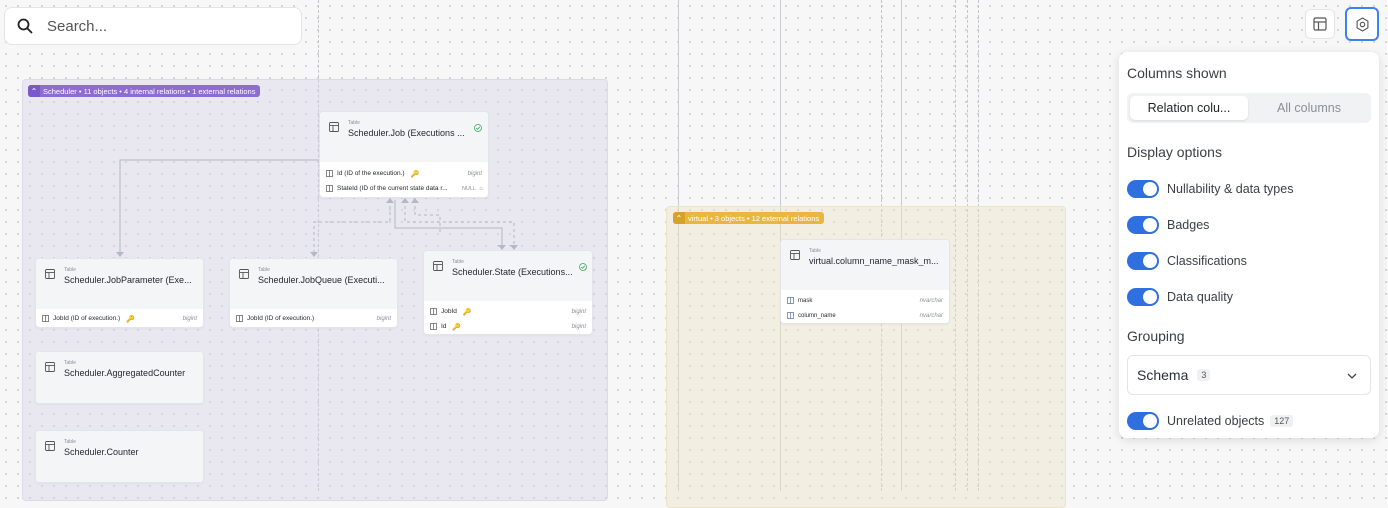 The width and height of the screenshot is (1388, 508). I want to click on unrelated-count: 127, so click(1282, 421).